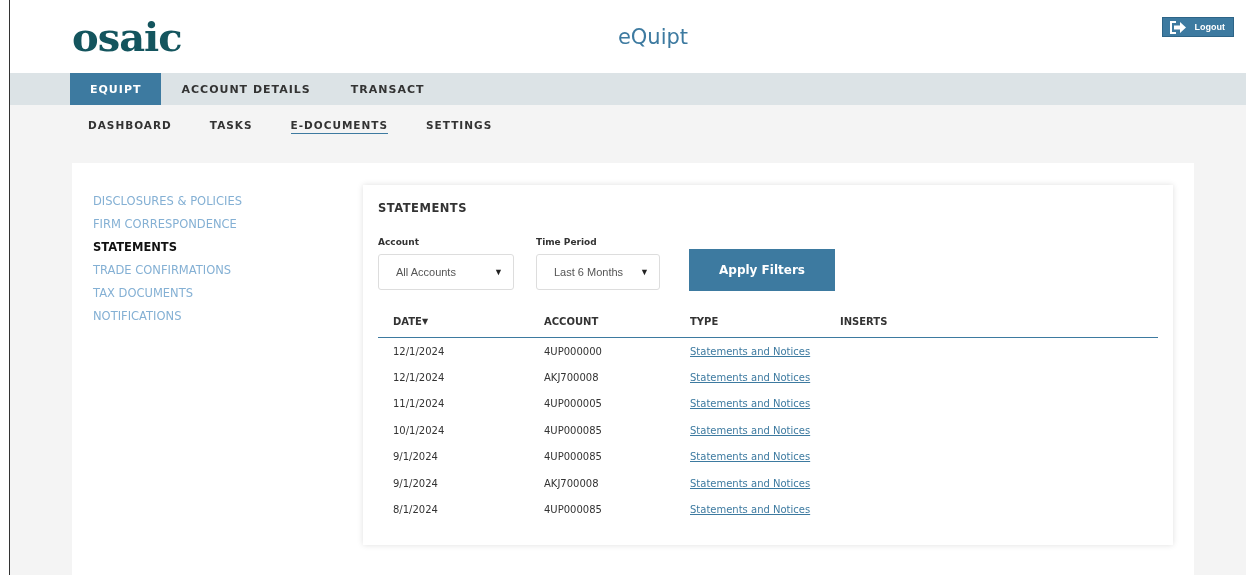 This screenshot has height=575, width=1246. What do you see at coordinates (423, 208) in the screenshot?
I see `card-title: STATEMENTS` at bounding box center [423, 208].